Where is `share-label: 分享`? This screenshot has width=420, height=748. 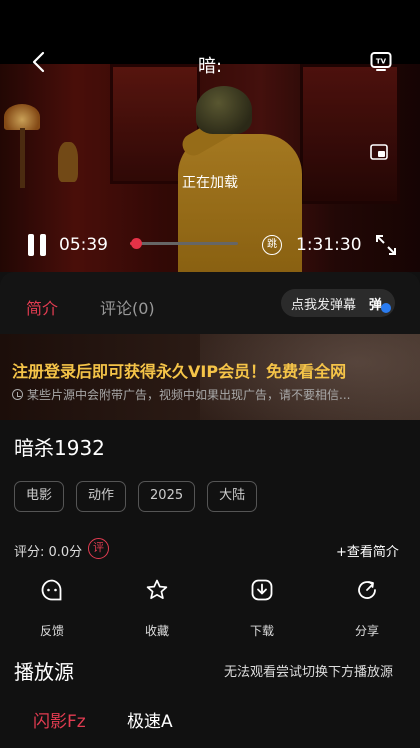
share-label: 分享 is located at coordinates (366, 631).